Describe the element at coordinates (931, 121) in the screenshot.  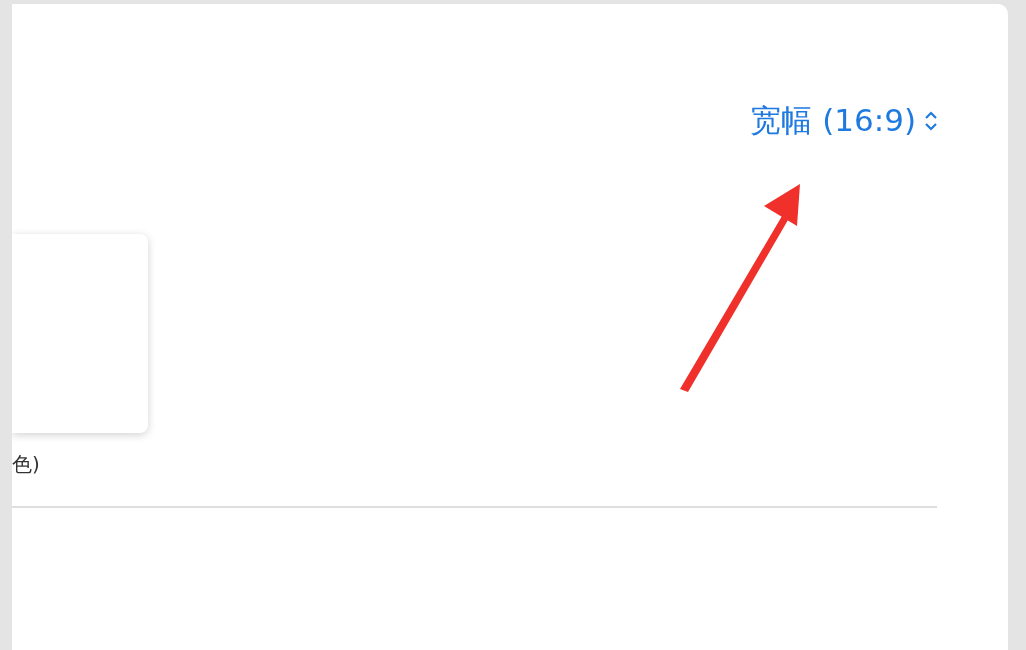
I see `up-down-chevron-icon` at that location.